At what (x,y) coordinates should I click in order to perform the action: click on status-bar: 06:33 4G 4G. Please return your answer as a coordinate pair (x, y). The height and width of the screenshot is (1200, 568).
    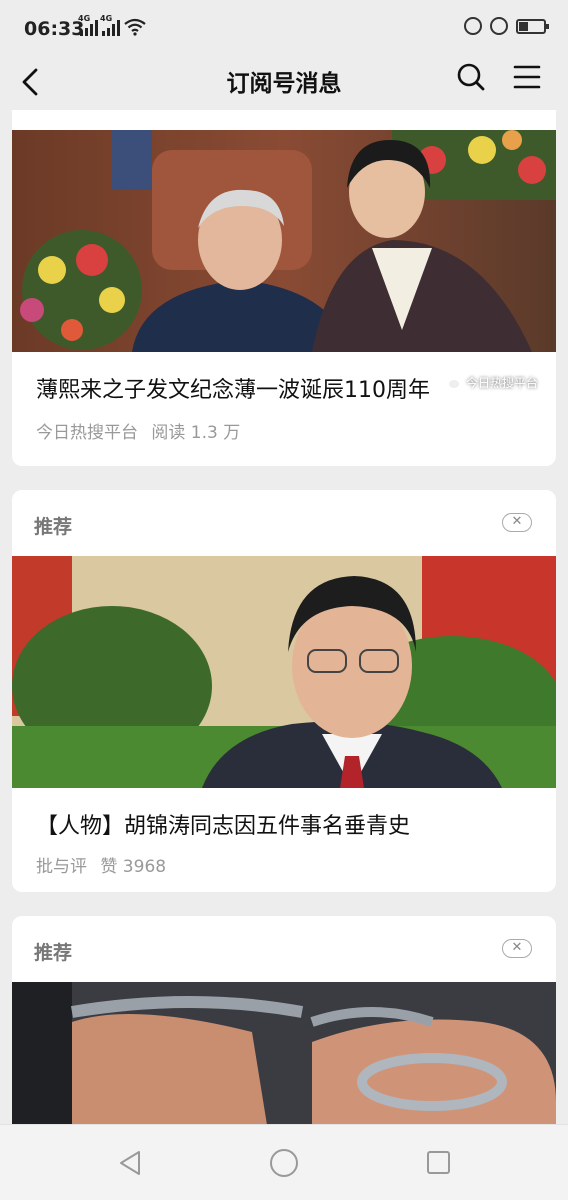
    Looking at the image, I should click on (284, 28).